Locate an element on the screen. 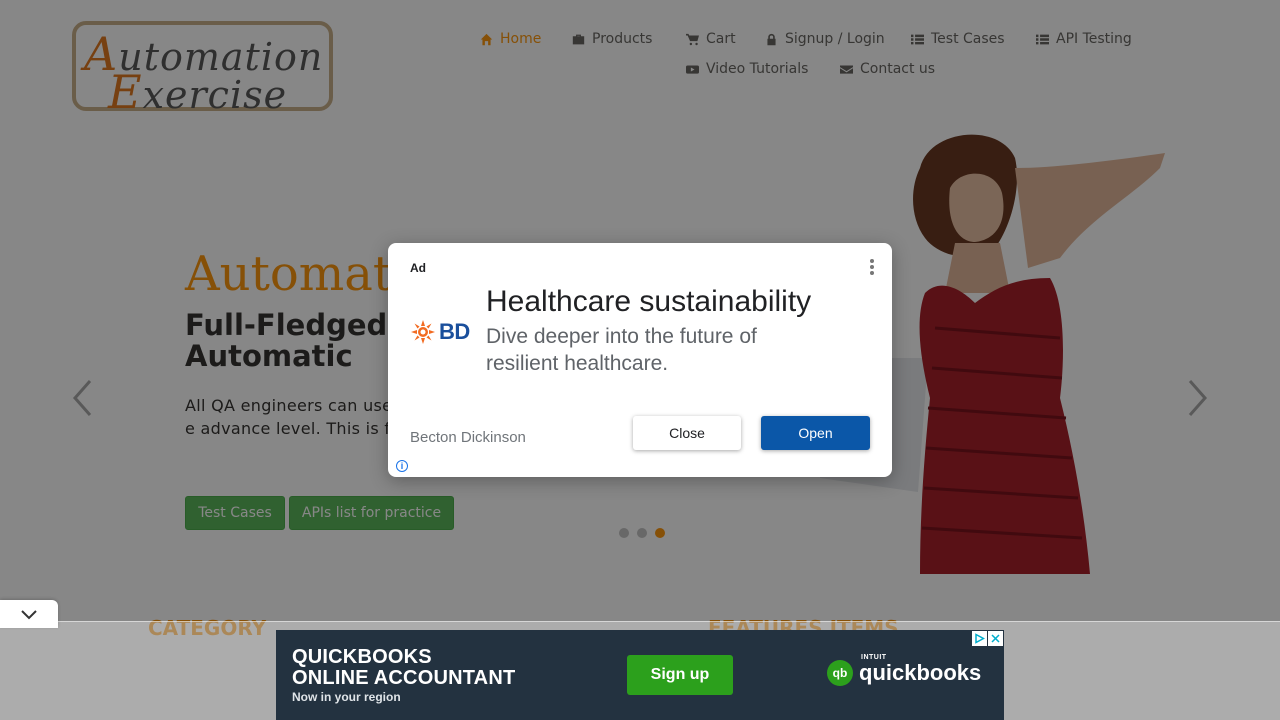 This screenshot has width=1280, height=720. banner-signup-button: Sign up is located at coordinates (680, 675).